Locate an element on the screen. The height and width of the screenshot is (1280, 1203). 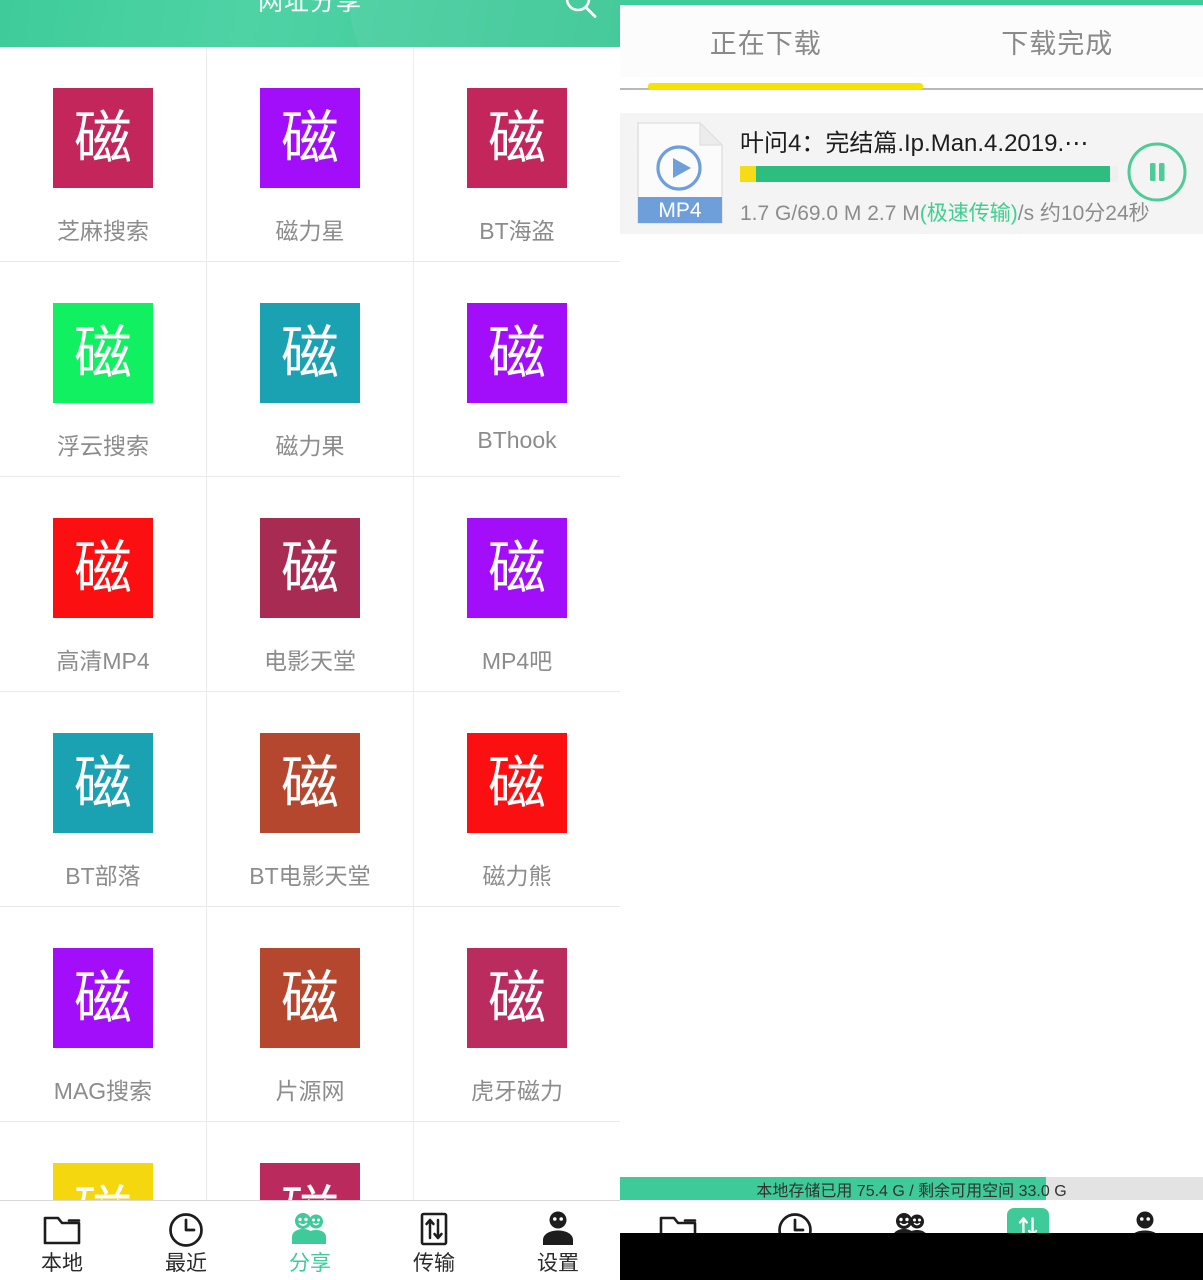
tabbar-item-传输: 传输 is located at coordinates (434, 1241).